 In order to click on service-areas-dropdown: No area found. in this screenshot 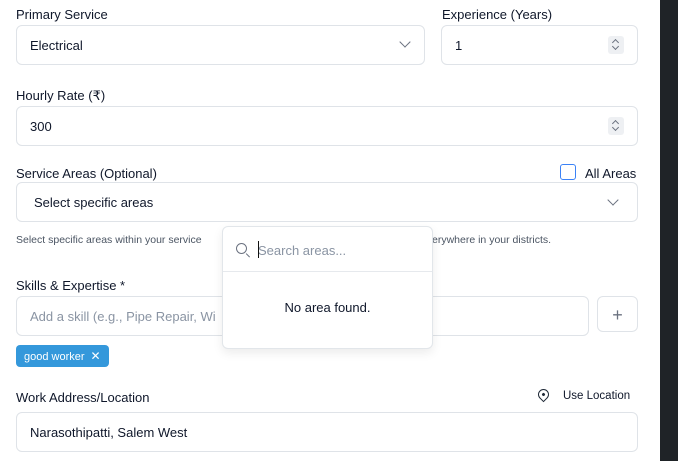, I will do `click(327, 287)`.